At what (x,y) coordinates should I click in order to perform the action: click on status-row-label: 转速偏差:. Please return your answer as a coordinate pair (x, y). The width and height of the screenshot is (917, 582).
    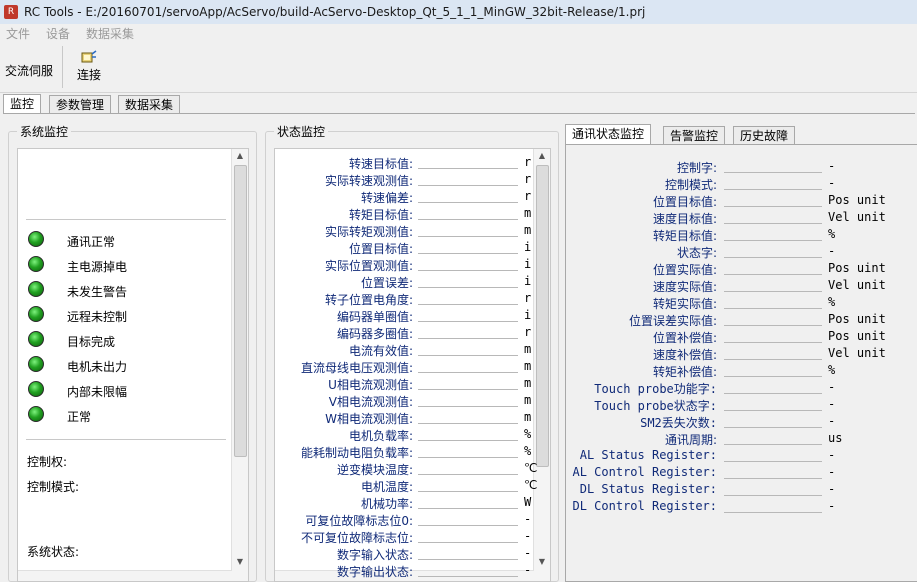
    Looking at the image, I should click on (386, 198).